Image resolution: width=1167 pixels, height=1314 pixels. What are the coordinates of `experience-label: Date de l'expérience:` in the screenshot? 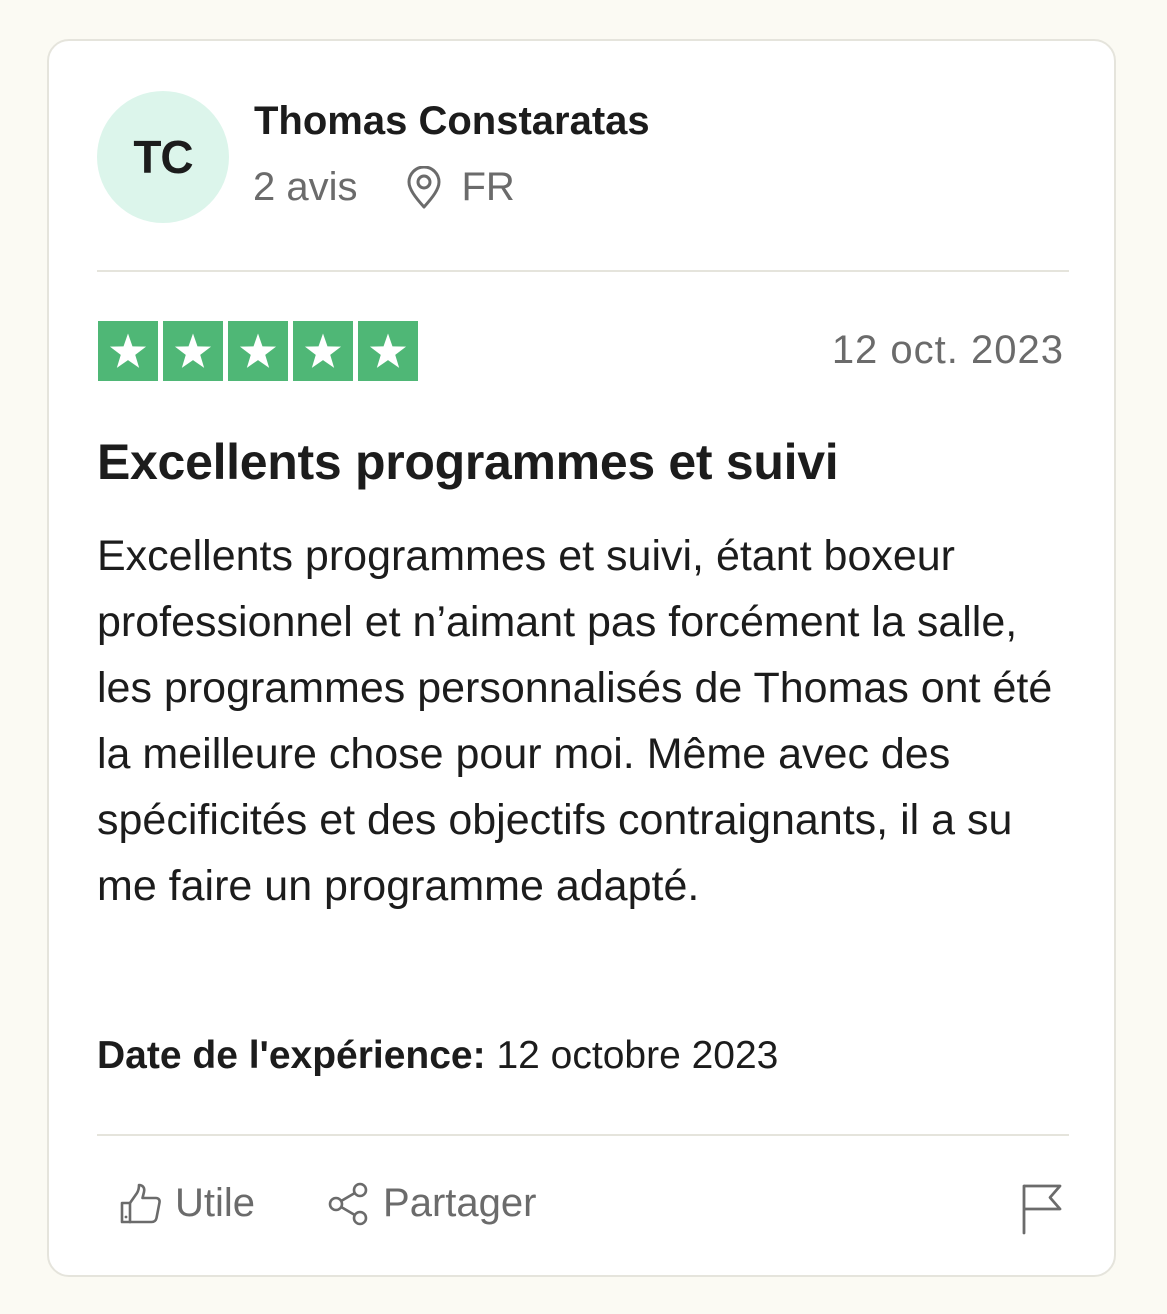 It's located at (291, 1055).